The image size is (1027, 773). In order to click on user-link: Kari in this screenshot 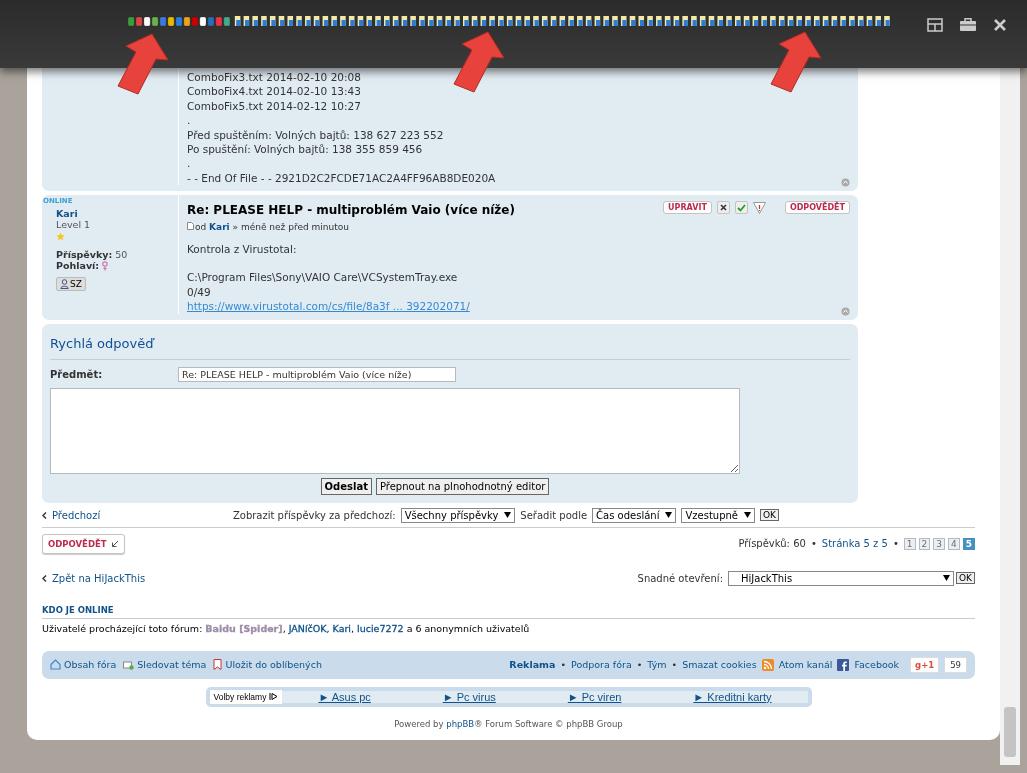, I will do `click(341, 628)`.